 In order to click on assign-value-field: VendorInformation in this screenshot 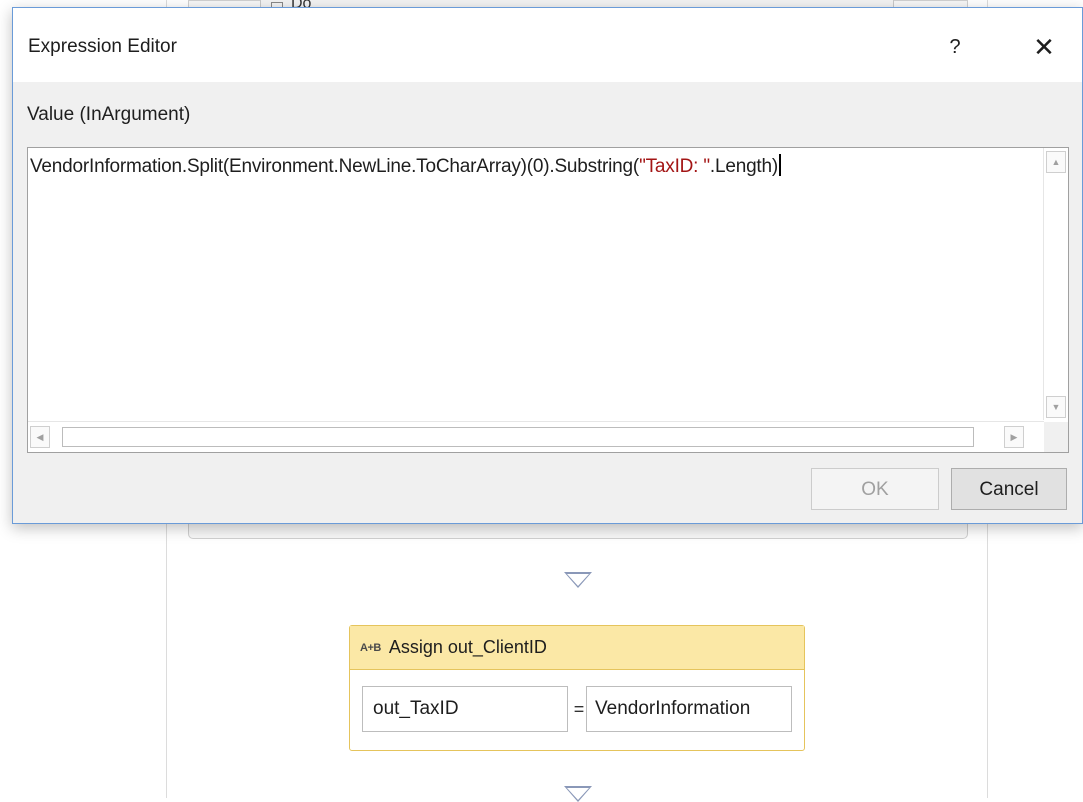, I will do `click(689, 709)`.